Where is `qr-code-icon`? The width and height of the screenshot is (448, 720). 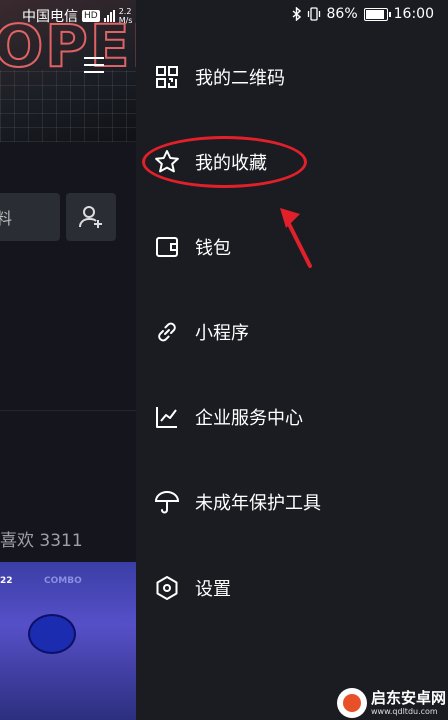
qr-code-icon is located at coordinates (167, 77).